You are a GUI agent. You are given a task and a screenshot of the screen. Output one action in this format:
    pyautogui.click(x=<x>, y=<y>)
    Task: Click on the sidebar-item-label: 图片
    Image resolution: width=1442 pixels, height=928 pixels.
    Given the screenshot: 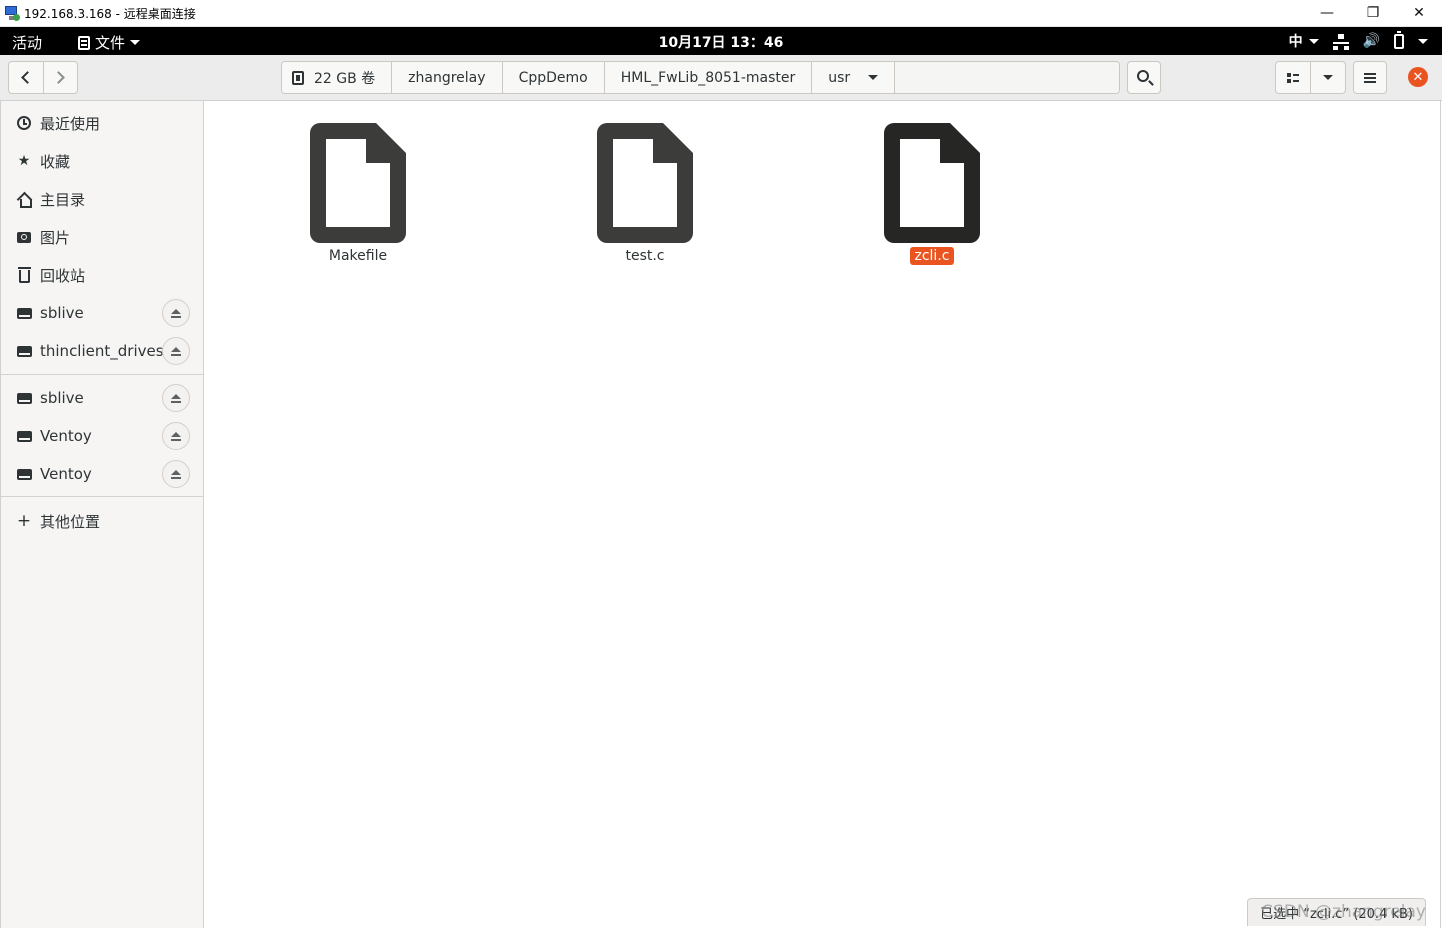 What is the action you would take?
    pyautogui.click(x=55, y=237)
    